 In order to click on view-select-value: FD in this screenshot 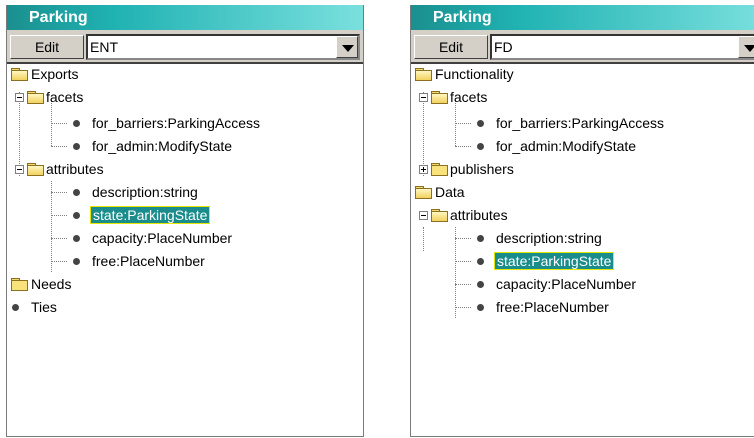, I will do `click(503, 47)`.